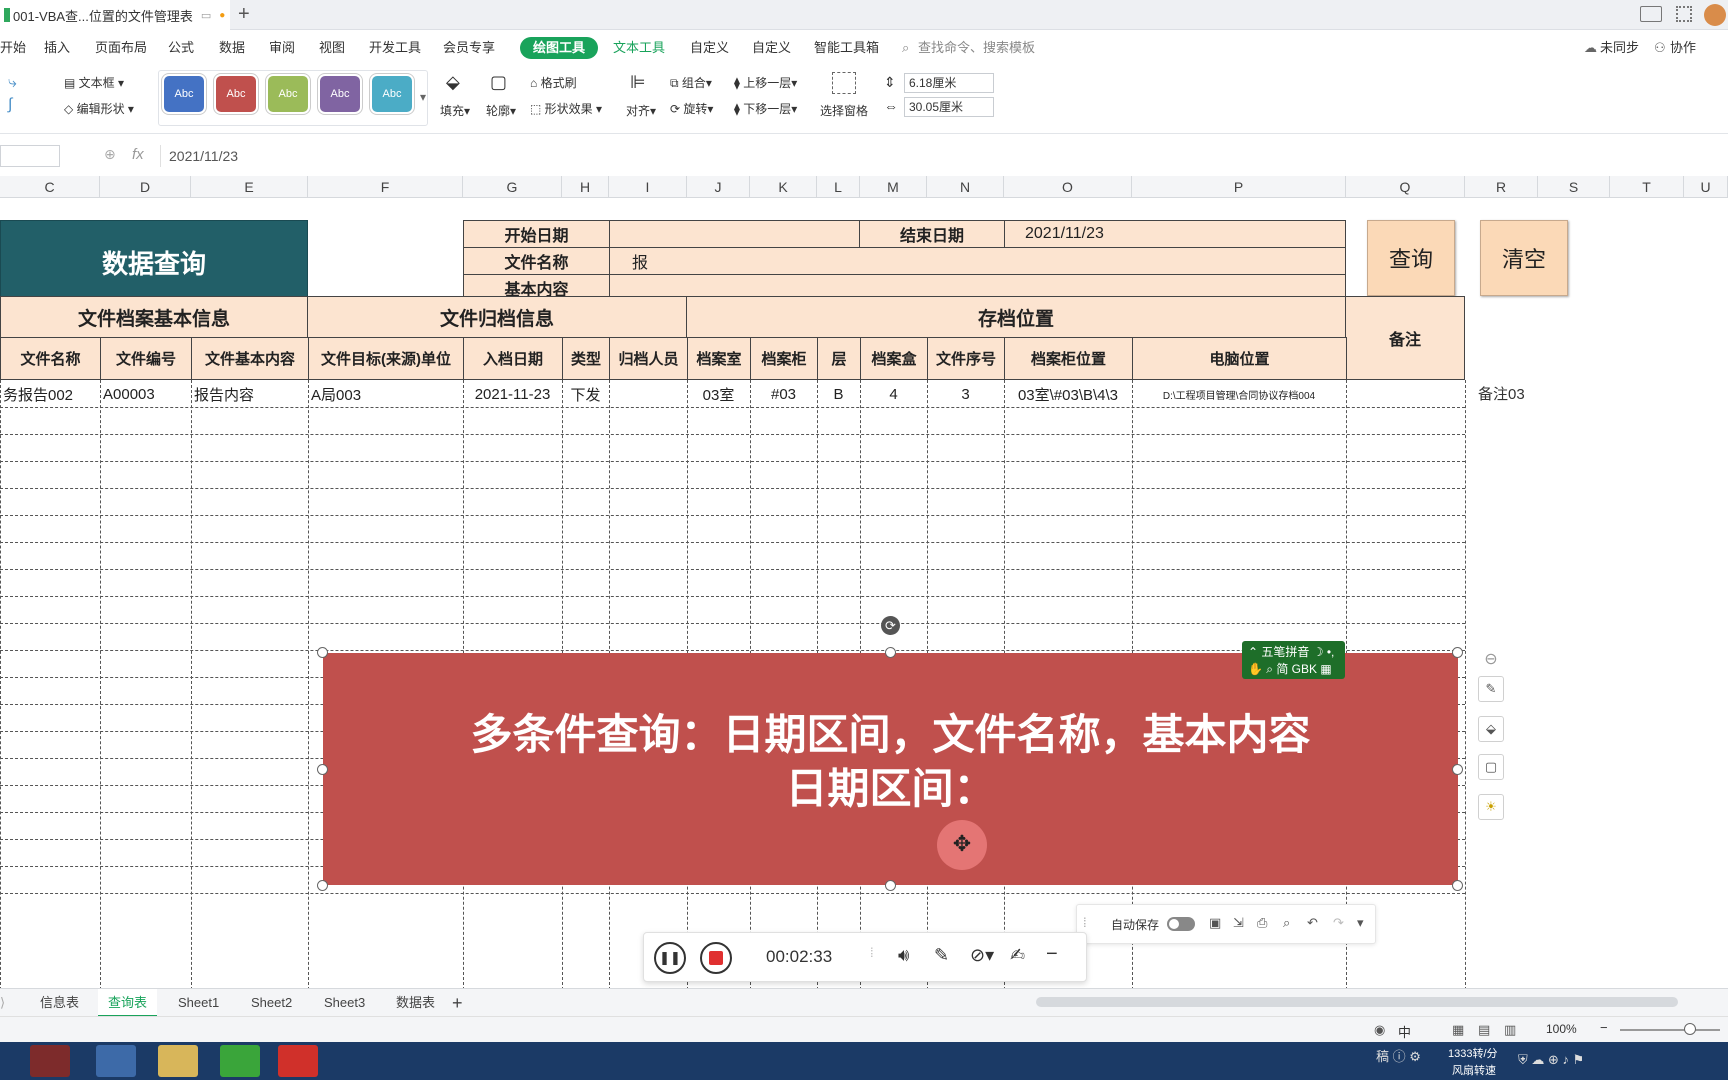 The image size is (1728, 1080). Describe the element at coordinates (1175, 234) in the screenshot. I see `end-date-input: 2021/11/23` at that location.